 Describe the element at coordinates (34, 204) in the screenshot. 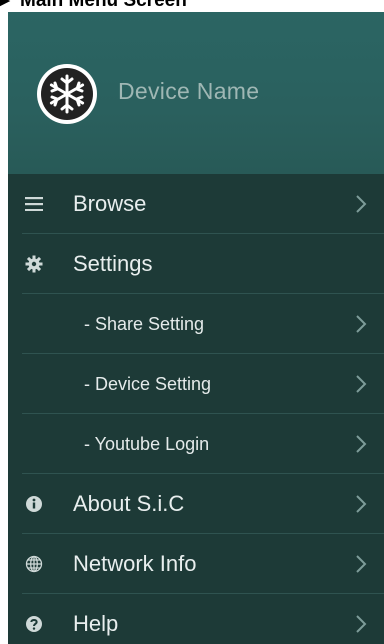

I see `hamburger-icon` at that location.